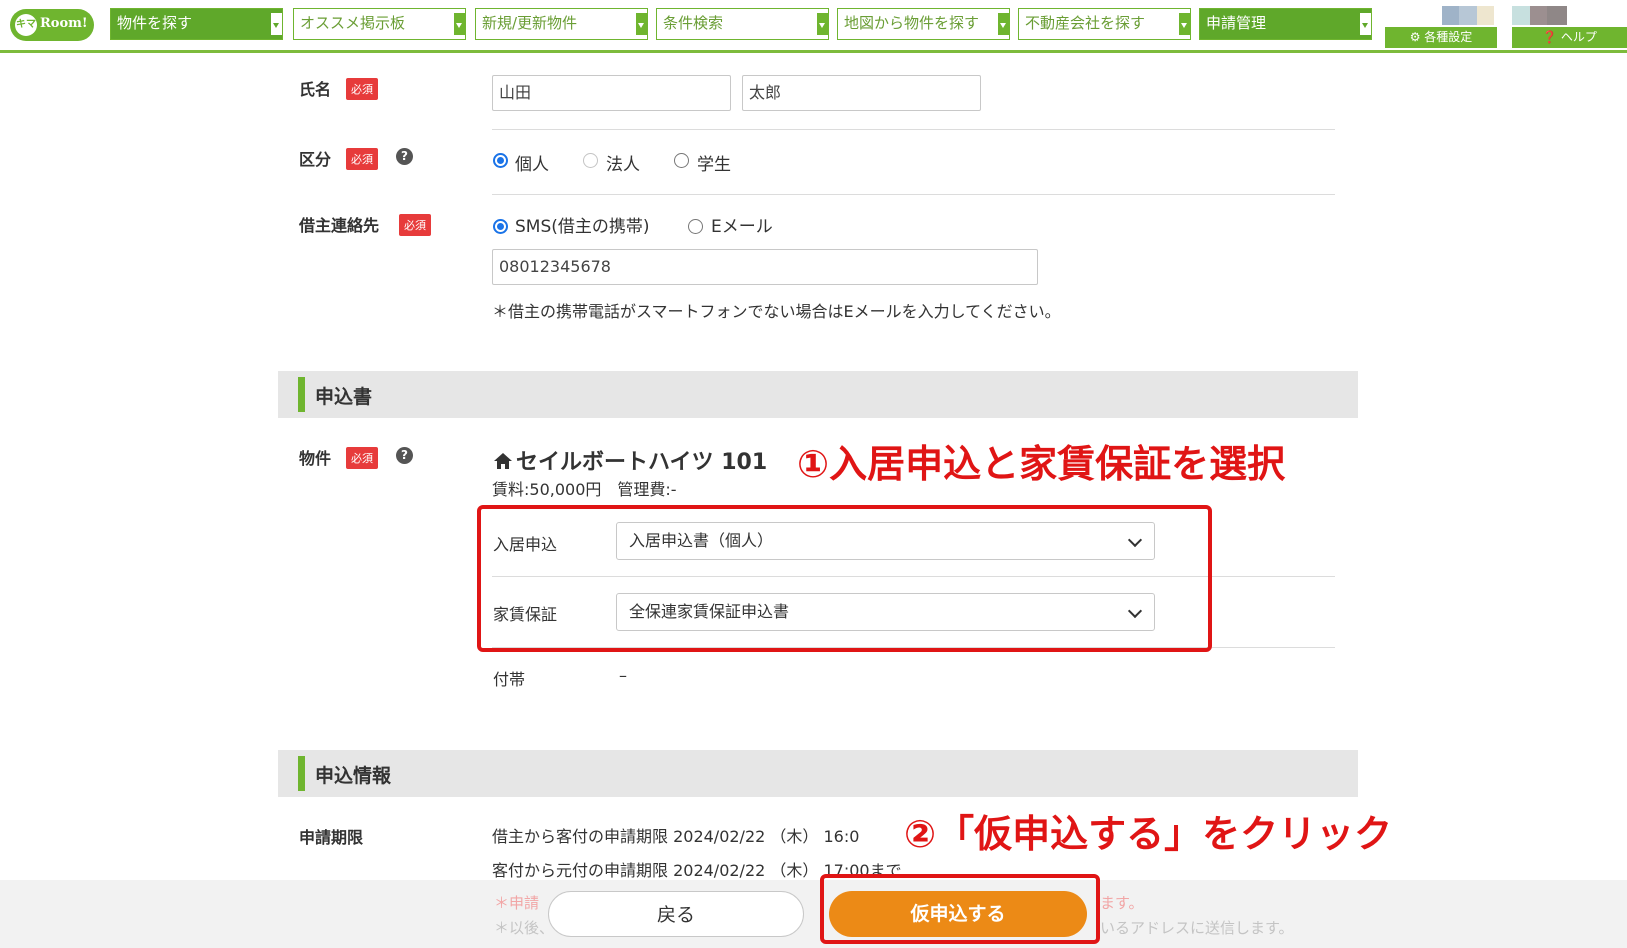 The width and height of the screenshot is (1627, 948). What do you see at coordinates (960, 909) in the screenshot?
I see `annotation-box-step2` at bounding box center [960, 909].